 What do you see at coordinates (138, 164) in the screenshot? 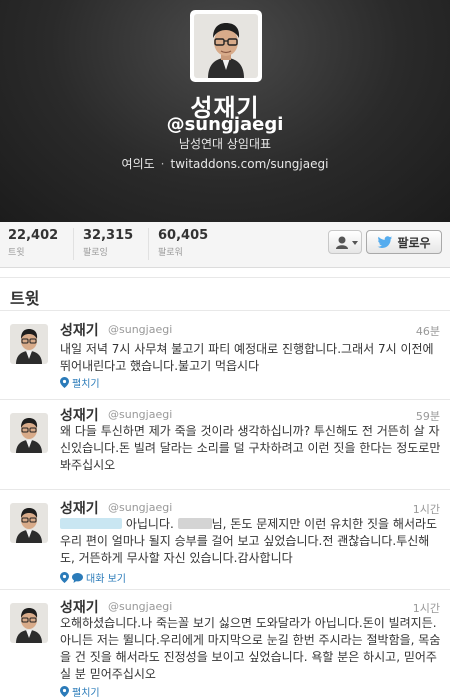
I see `profile-location: 여의도` at bounding box center [138, 164].